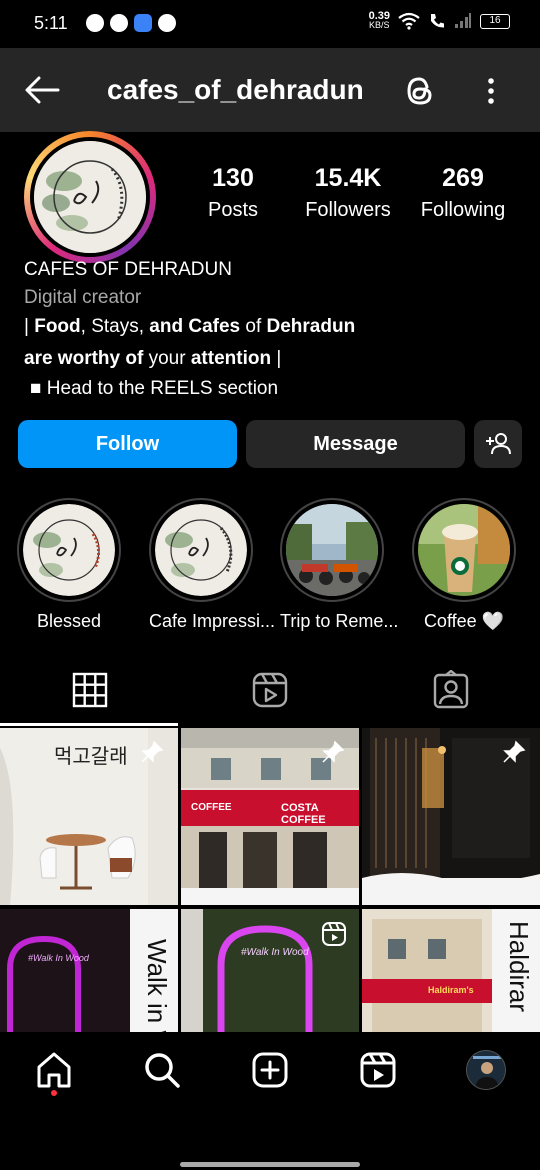  I want to click on active-tab-indicator, so click(89, 724).